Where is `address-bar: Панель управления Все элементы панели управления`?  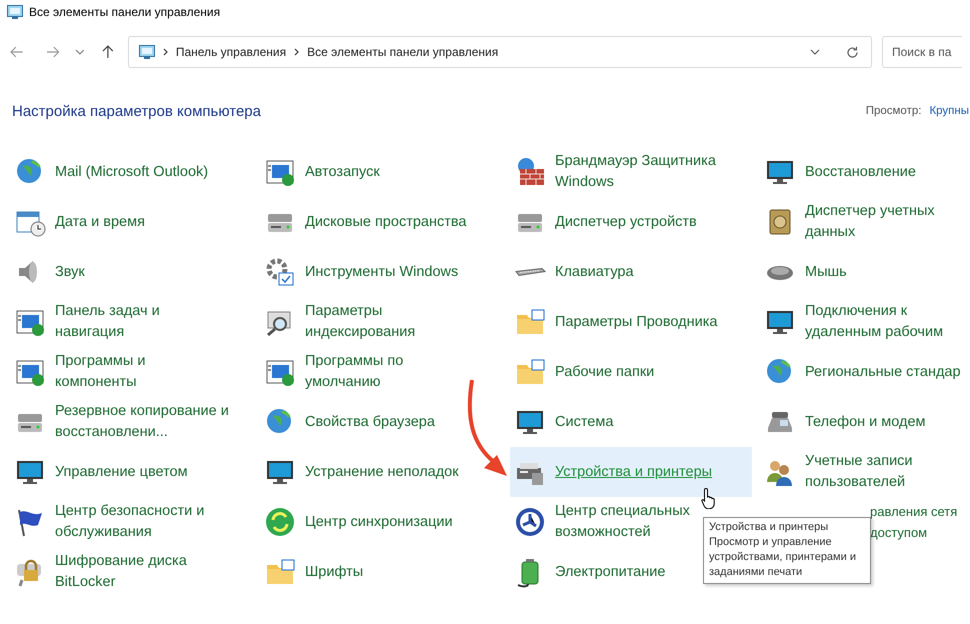 address-bar: Панель управления Все элементы панели управления is located at coordinates (500, 52).